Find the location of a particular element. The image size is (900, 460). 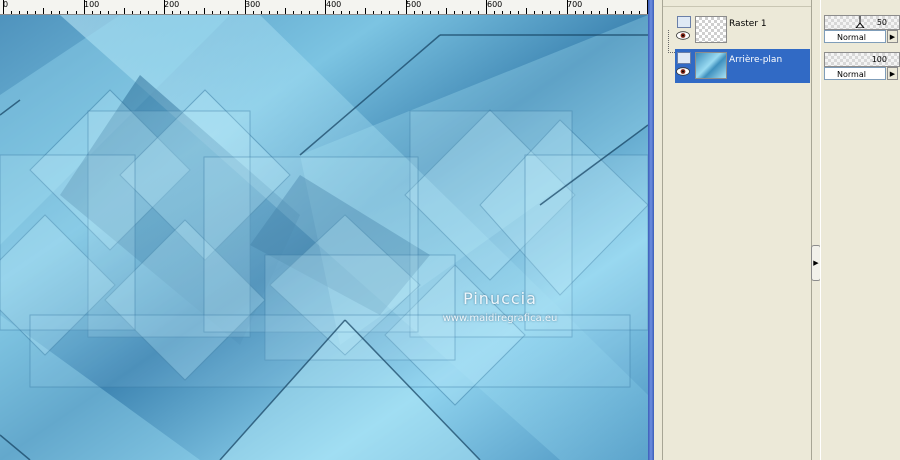

ruler-label: 100 is located at coordinates (92, 4).